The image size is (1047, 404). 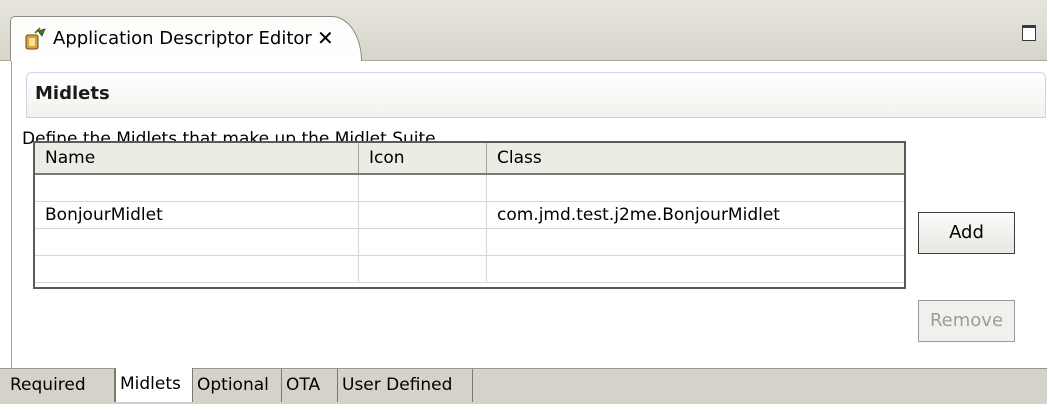 What do you see at coordinates (695, 158) in the screenshot?
I see `column-header-class: Class` at bounding box center [695, 158].